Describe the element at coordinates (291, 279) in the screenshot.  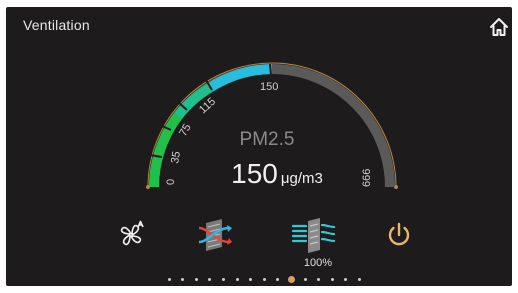
I see `page-dot-active` at that location.